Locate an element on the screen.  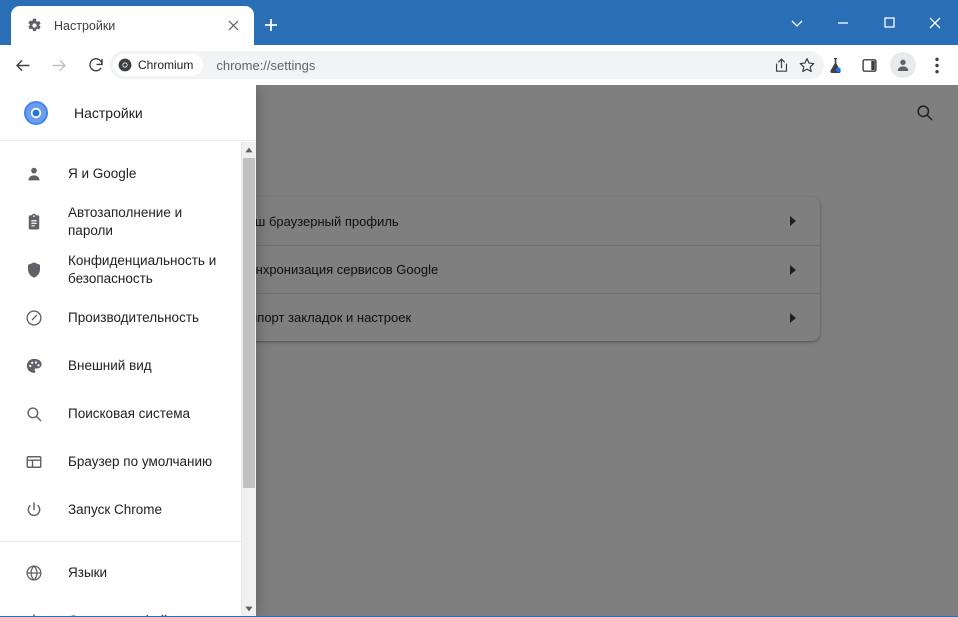
sidebar-item-default-browser: Браузер по умолчанию is located at coordinates (120, 462).